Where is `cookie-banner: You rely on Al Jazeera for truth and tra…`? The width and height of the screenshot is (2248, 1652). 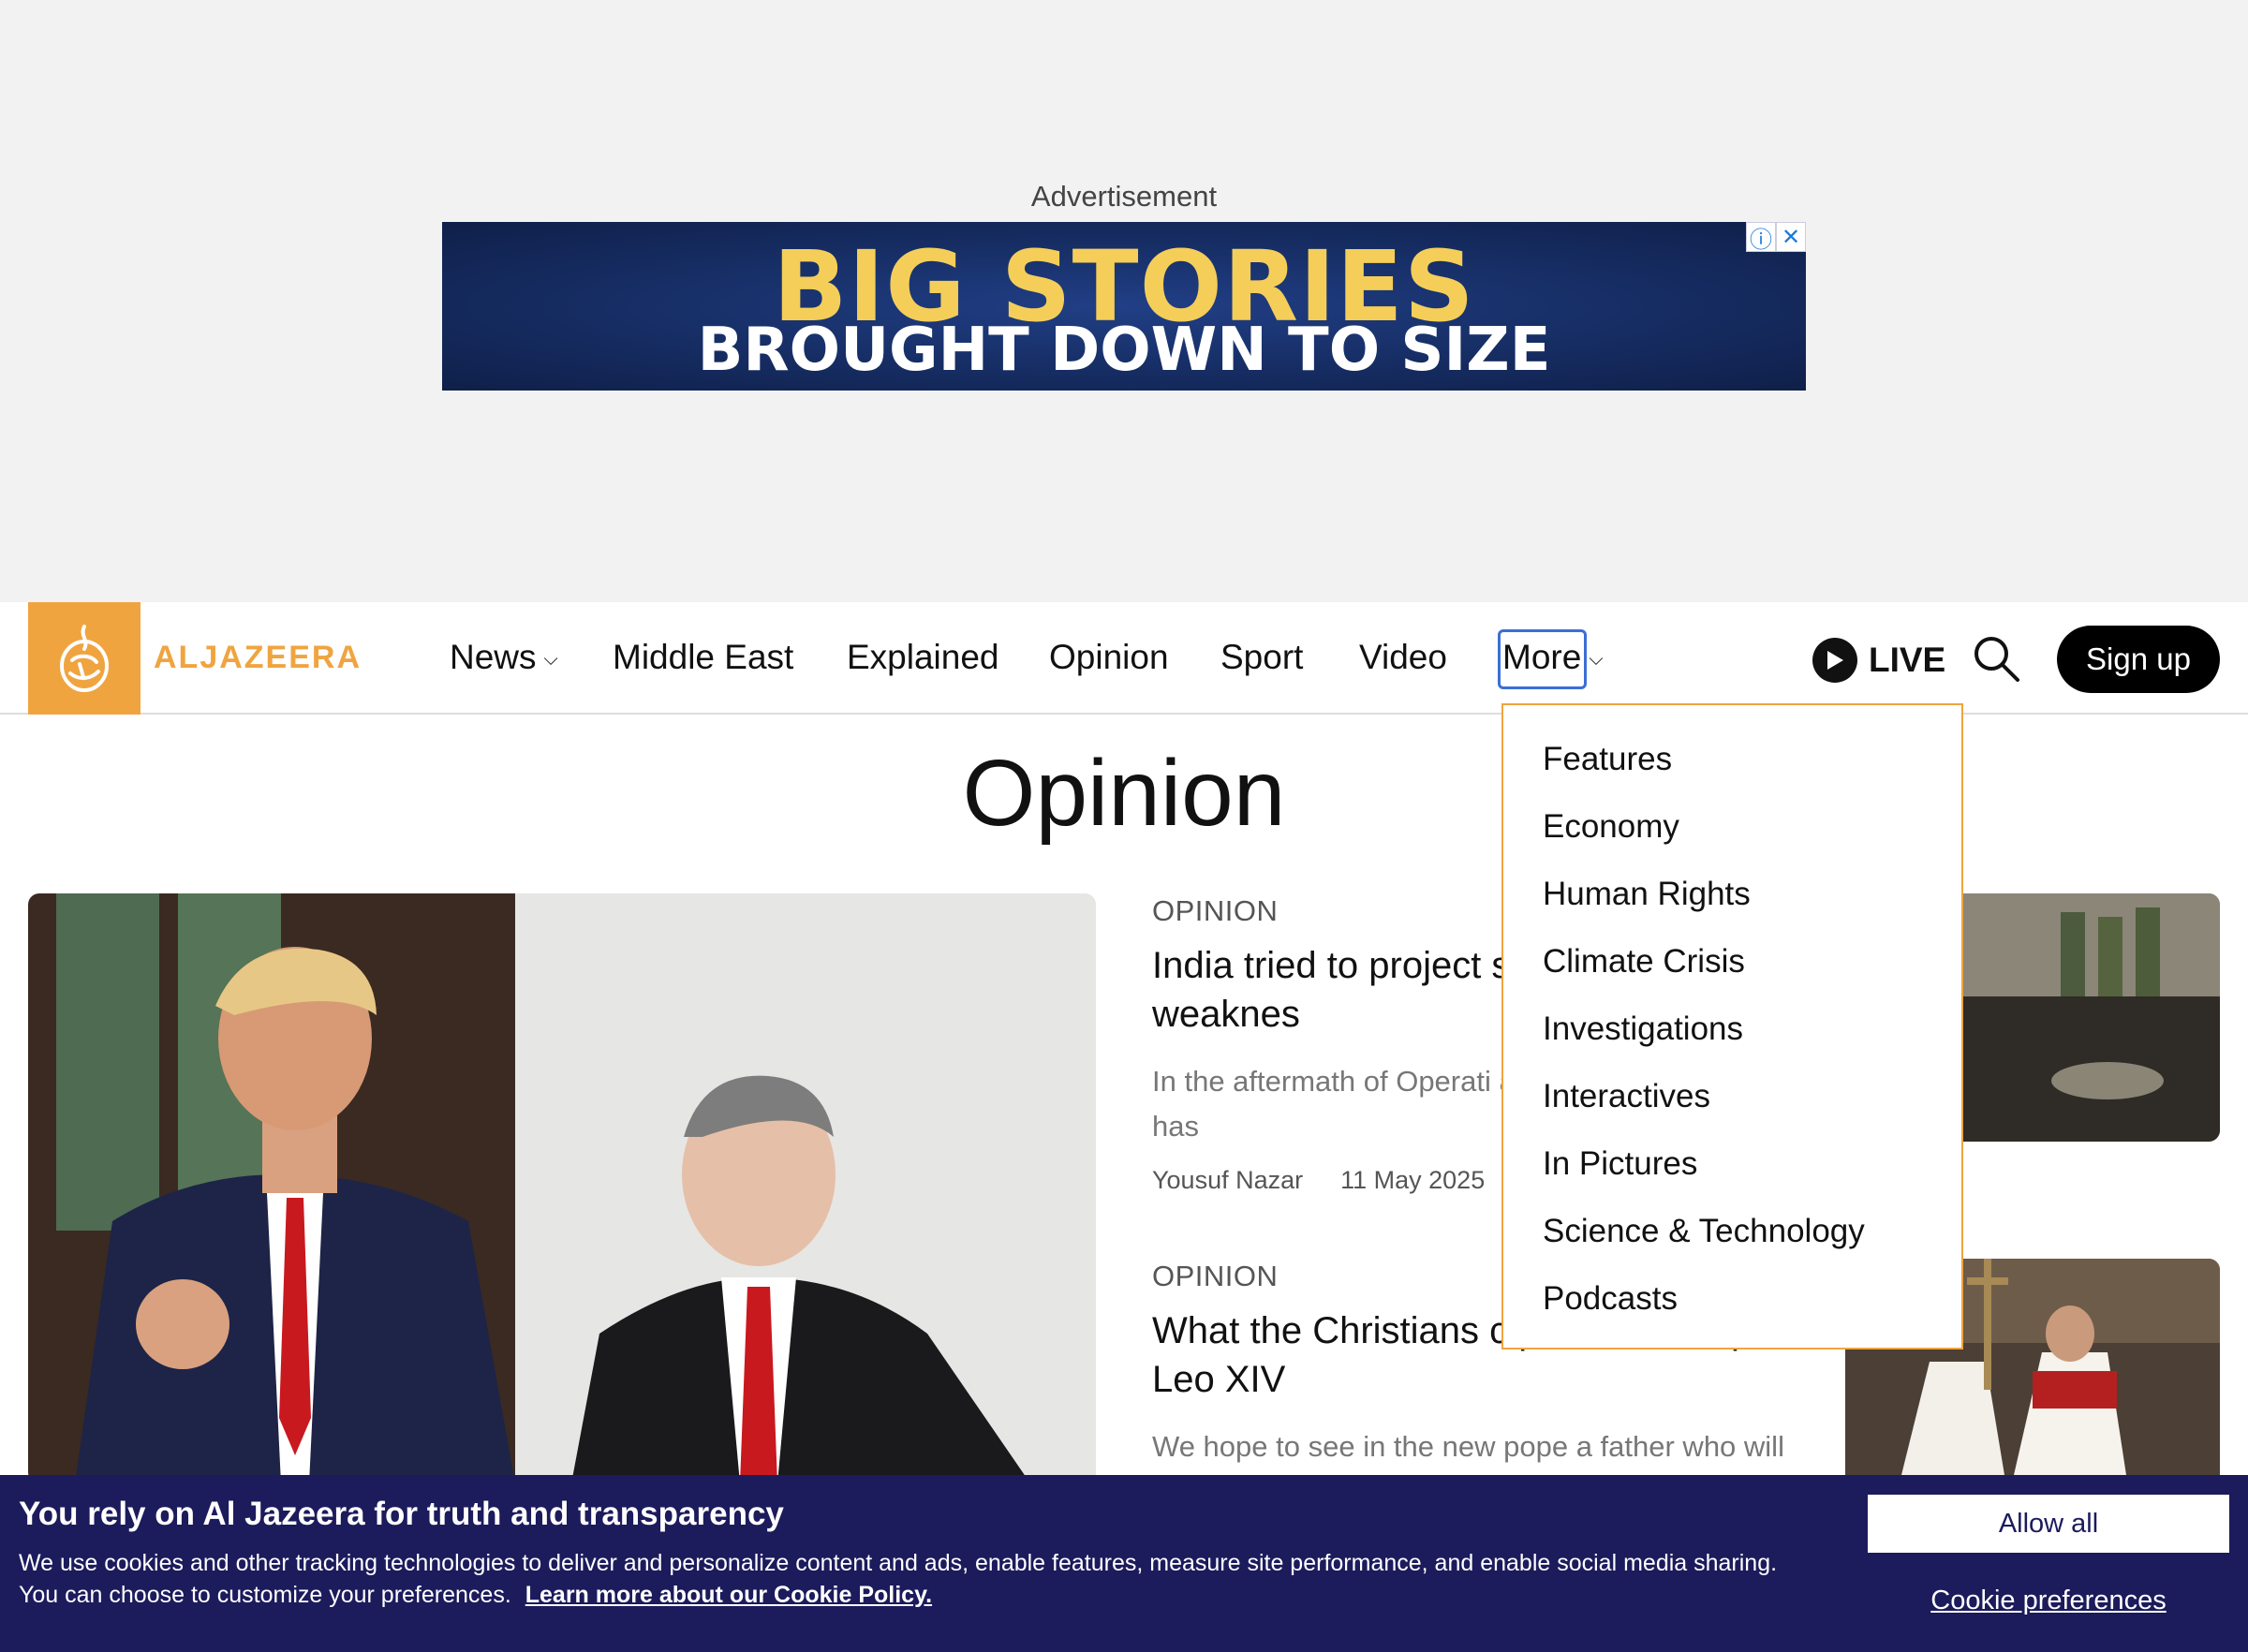 cookie-banner: You rely on Al Jazeera for truth and tra… is located at coordinates (1124, 1563).